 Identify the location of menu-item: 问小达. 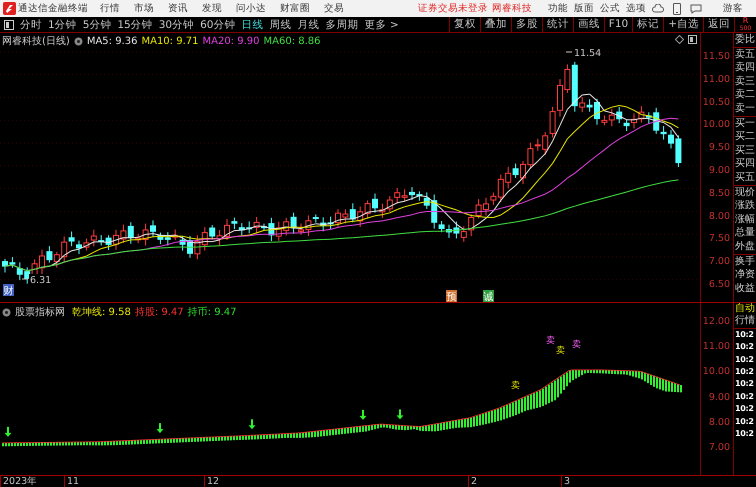
(251, 8).